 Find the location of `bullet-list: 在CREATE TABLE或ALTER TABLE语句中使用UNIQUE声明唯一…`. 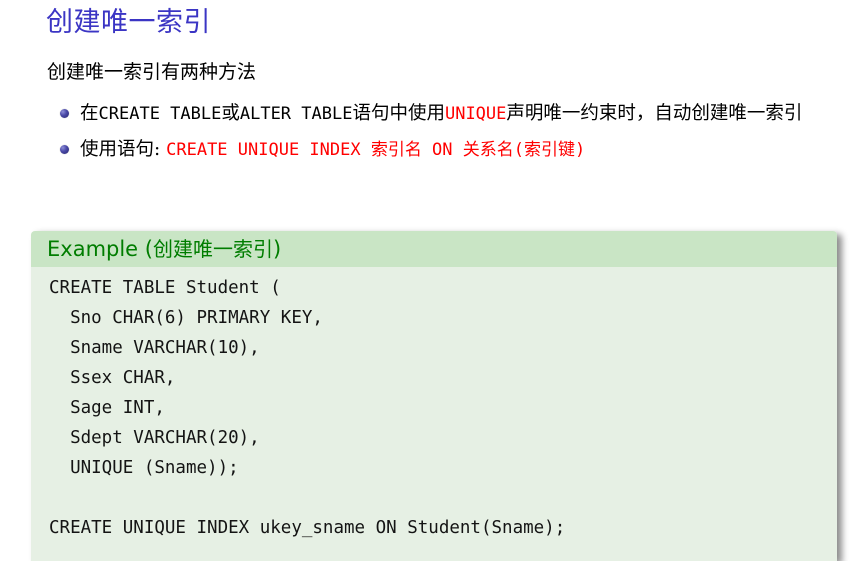

bullet-list: 在CREATE TABLE或ALTER TABLE语句中使用UNIQUE声明唯一… is located at coordinates (453, 136).